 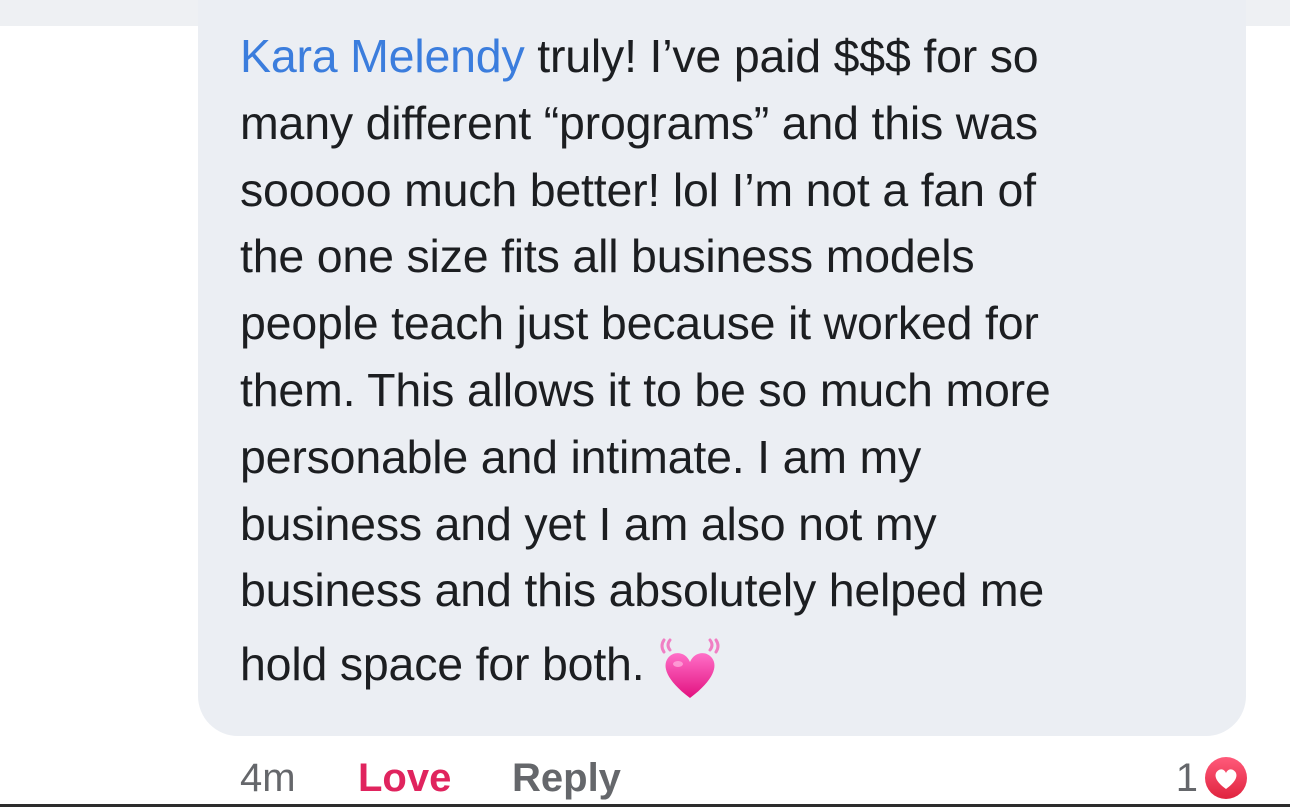 What do you see at coordinates (581, 456) in the screenshot?
I see `comment-text-line: personable and intimate. I am my` at bounding box center [581, 456].